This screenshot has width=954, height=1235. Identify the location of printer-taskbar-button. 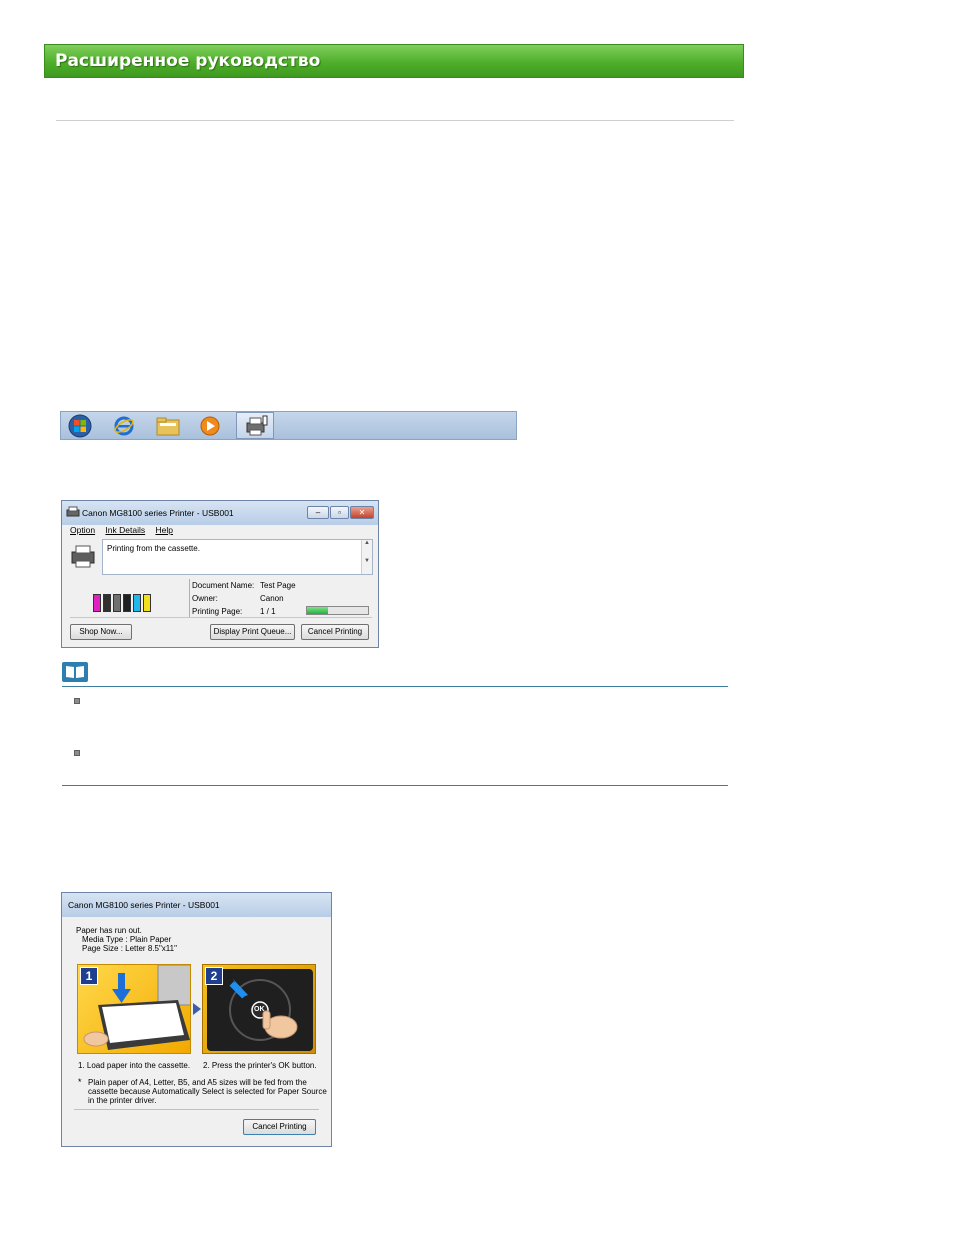
(255, 425).